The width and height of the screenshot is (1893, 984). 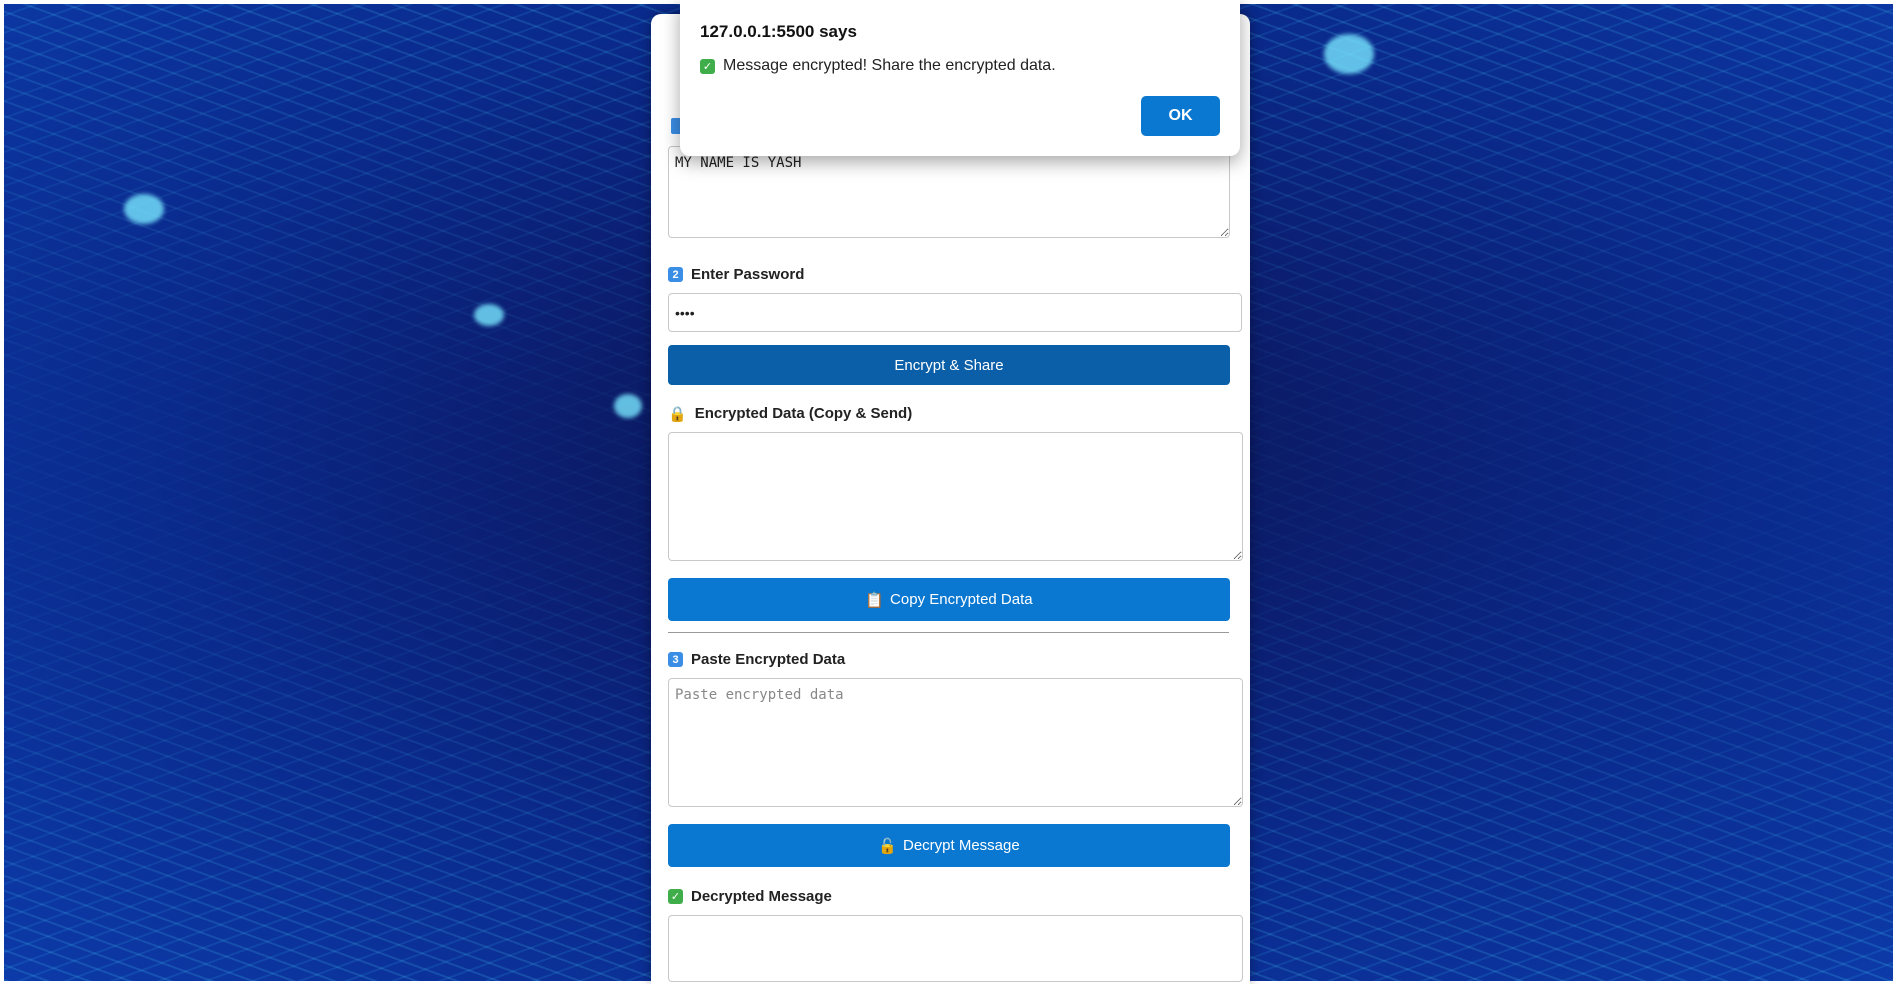 I want to click on paste-label: 3 Paste Encrypted Data, so click(x=756, y=659).